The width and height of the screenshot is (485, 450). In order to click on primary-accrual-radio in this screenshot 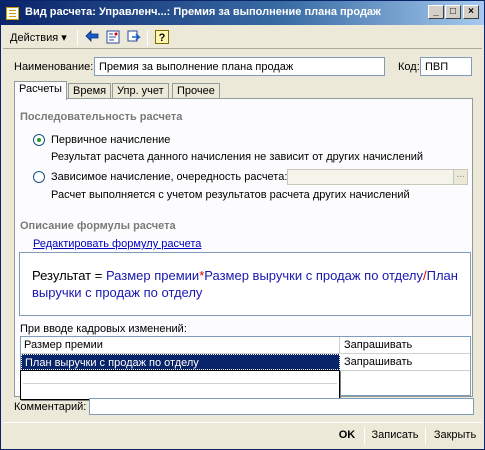, I will do `click(39, 140)`.